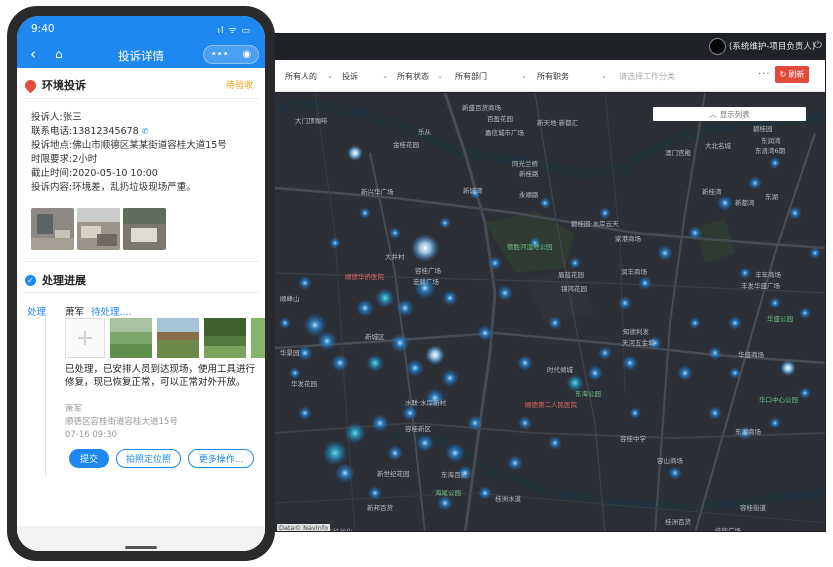 The height and width of the screenshot is (567, 833). What do you see at coordinates (364, 277) in the screenshot?
I see `map-label: 顺德华侨医院` at bounding box center [364, 277].